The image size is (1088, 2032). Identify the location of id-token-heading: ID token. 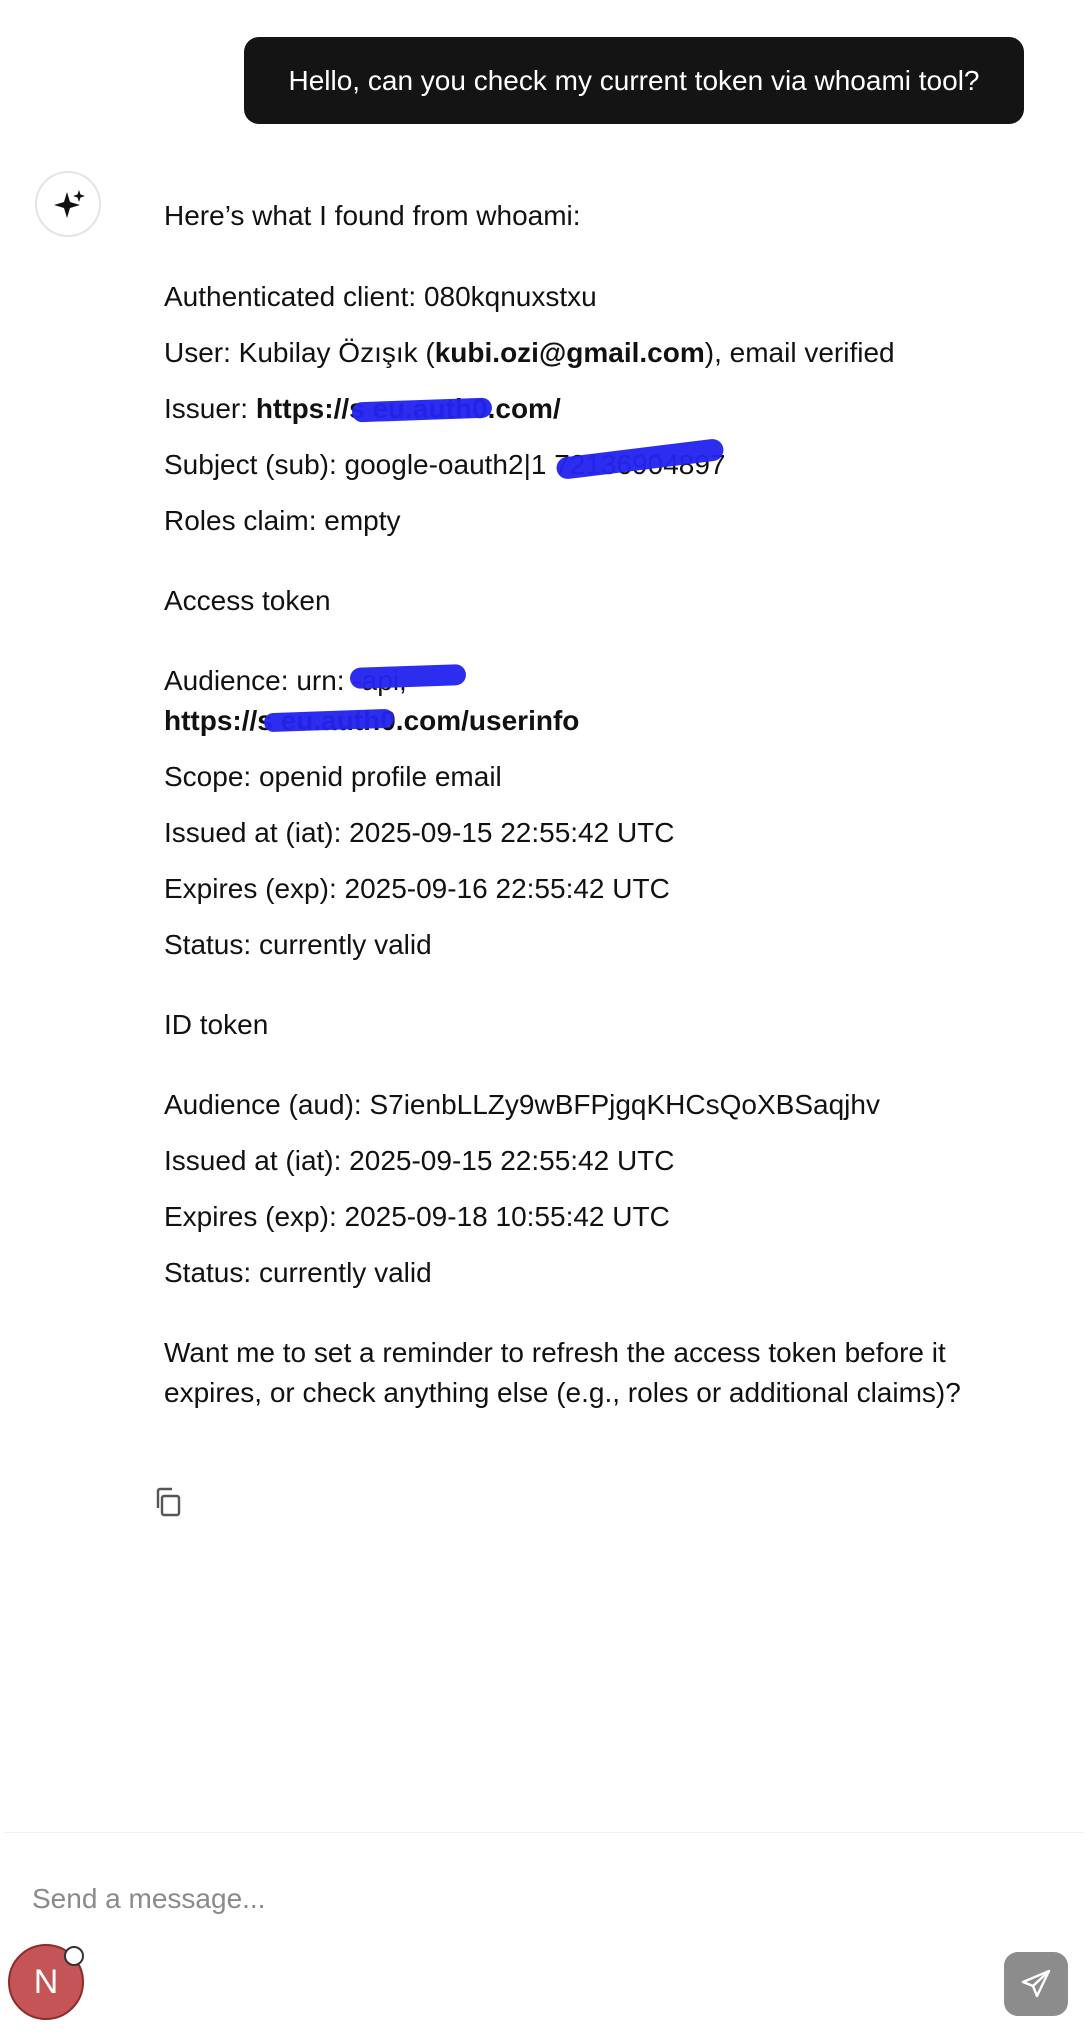
(216, 1024).